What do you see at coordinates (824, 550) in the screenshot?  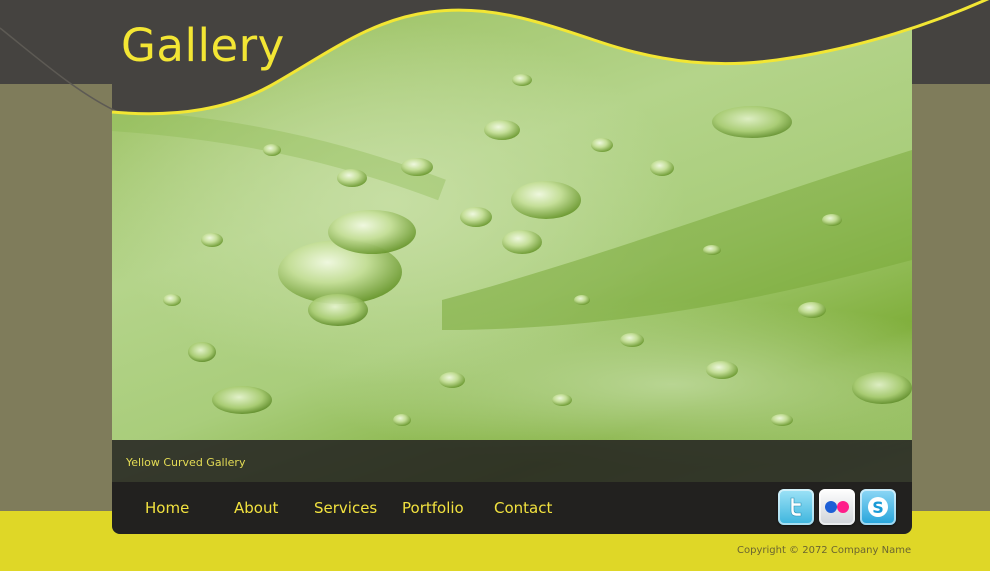 I see `copyright-text: Copyright © 2072 Company Name` at bounding box center [824, 550].